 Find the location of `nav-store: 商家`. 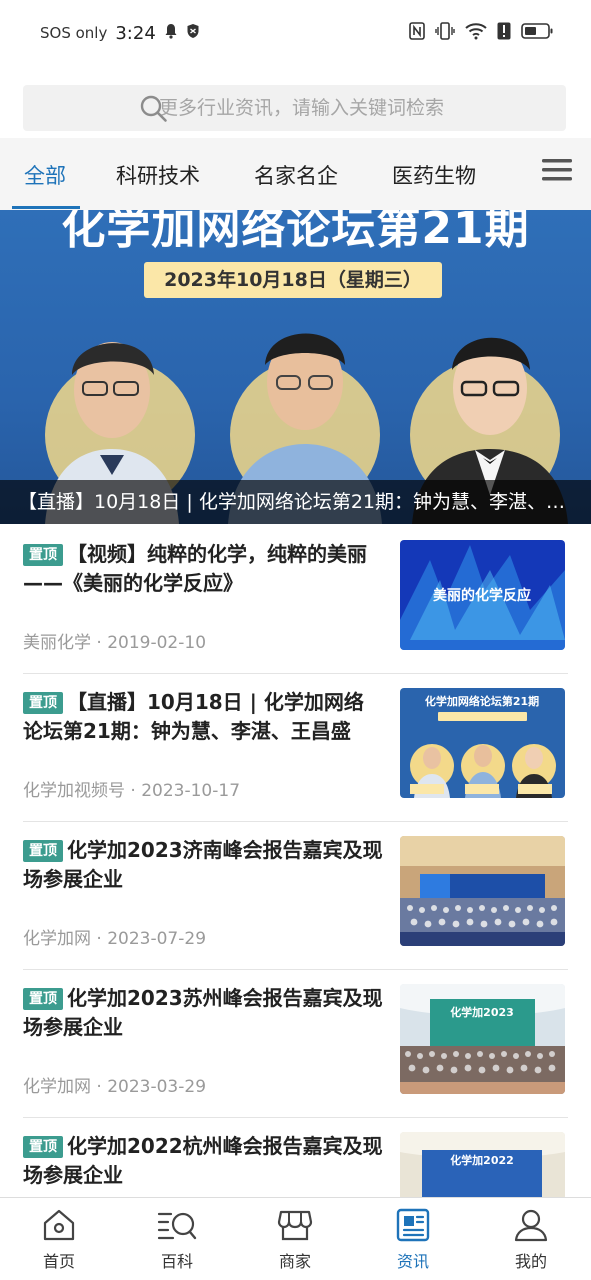

nav-store: 商家 is located at coordinates (295, 1240).